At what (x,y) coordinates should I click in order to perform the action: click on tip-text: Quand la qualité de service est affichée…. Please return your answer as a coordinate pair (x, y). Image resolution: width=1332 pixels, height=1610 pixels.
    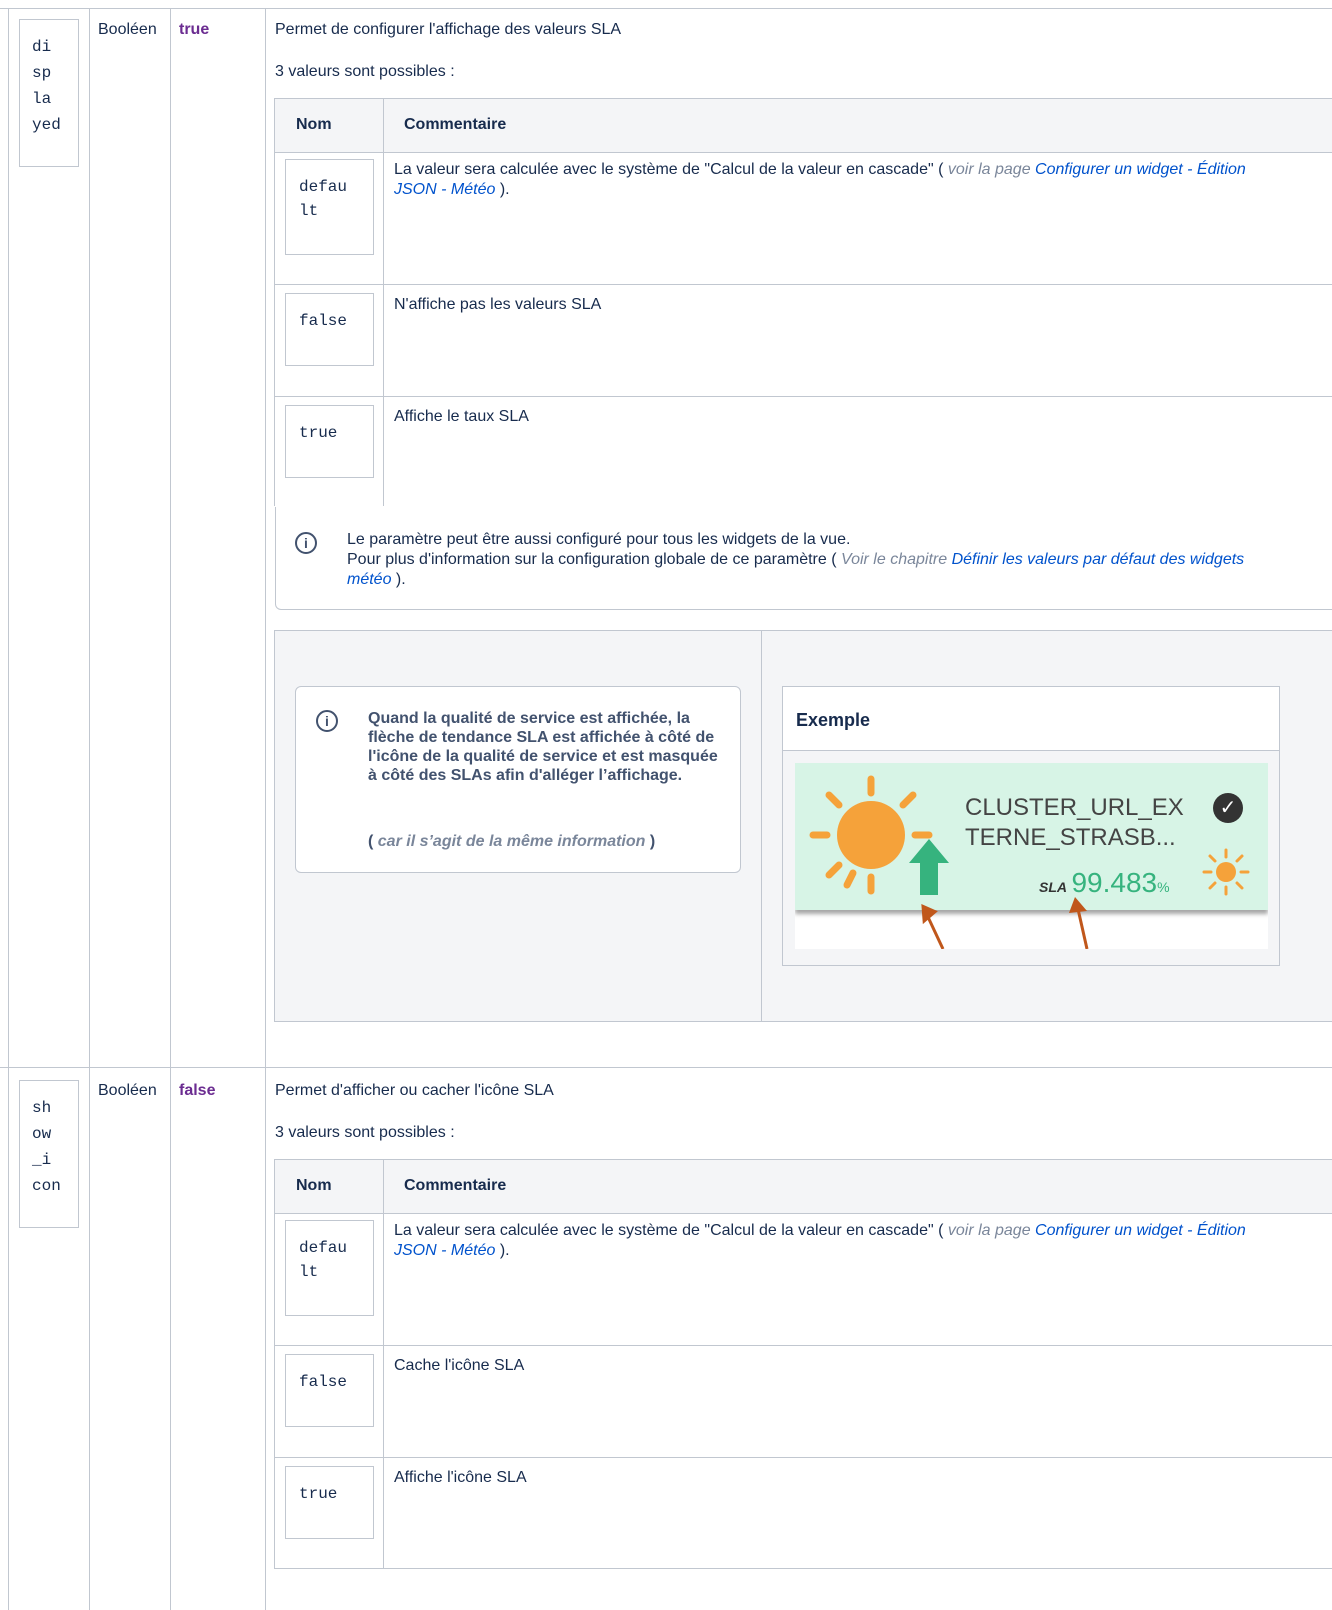
    Looking at the image, I should click on (543, 747).